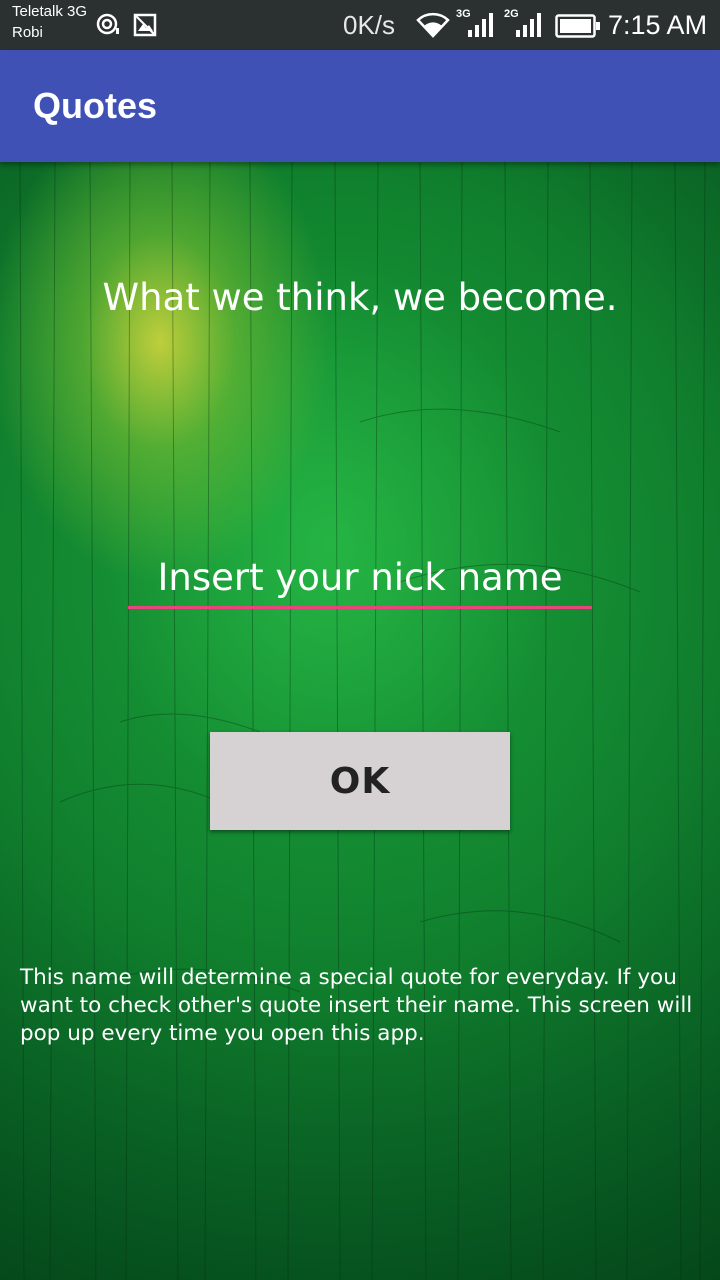 This screenshot has width=720, height=1280. I want to click on nick-name-field-wrapper, so click(360, 579).